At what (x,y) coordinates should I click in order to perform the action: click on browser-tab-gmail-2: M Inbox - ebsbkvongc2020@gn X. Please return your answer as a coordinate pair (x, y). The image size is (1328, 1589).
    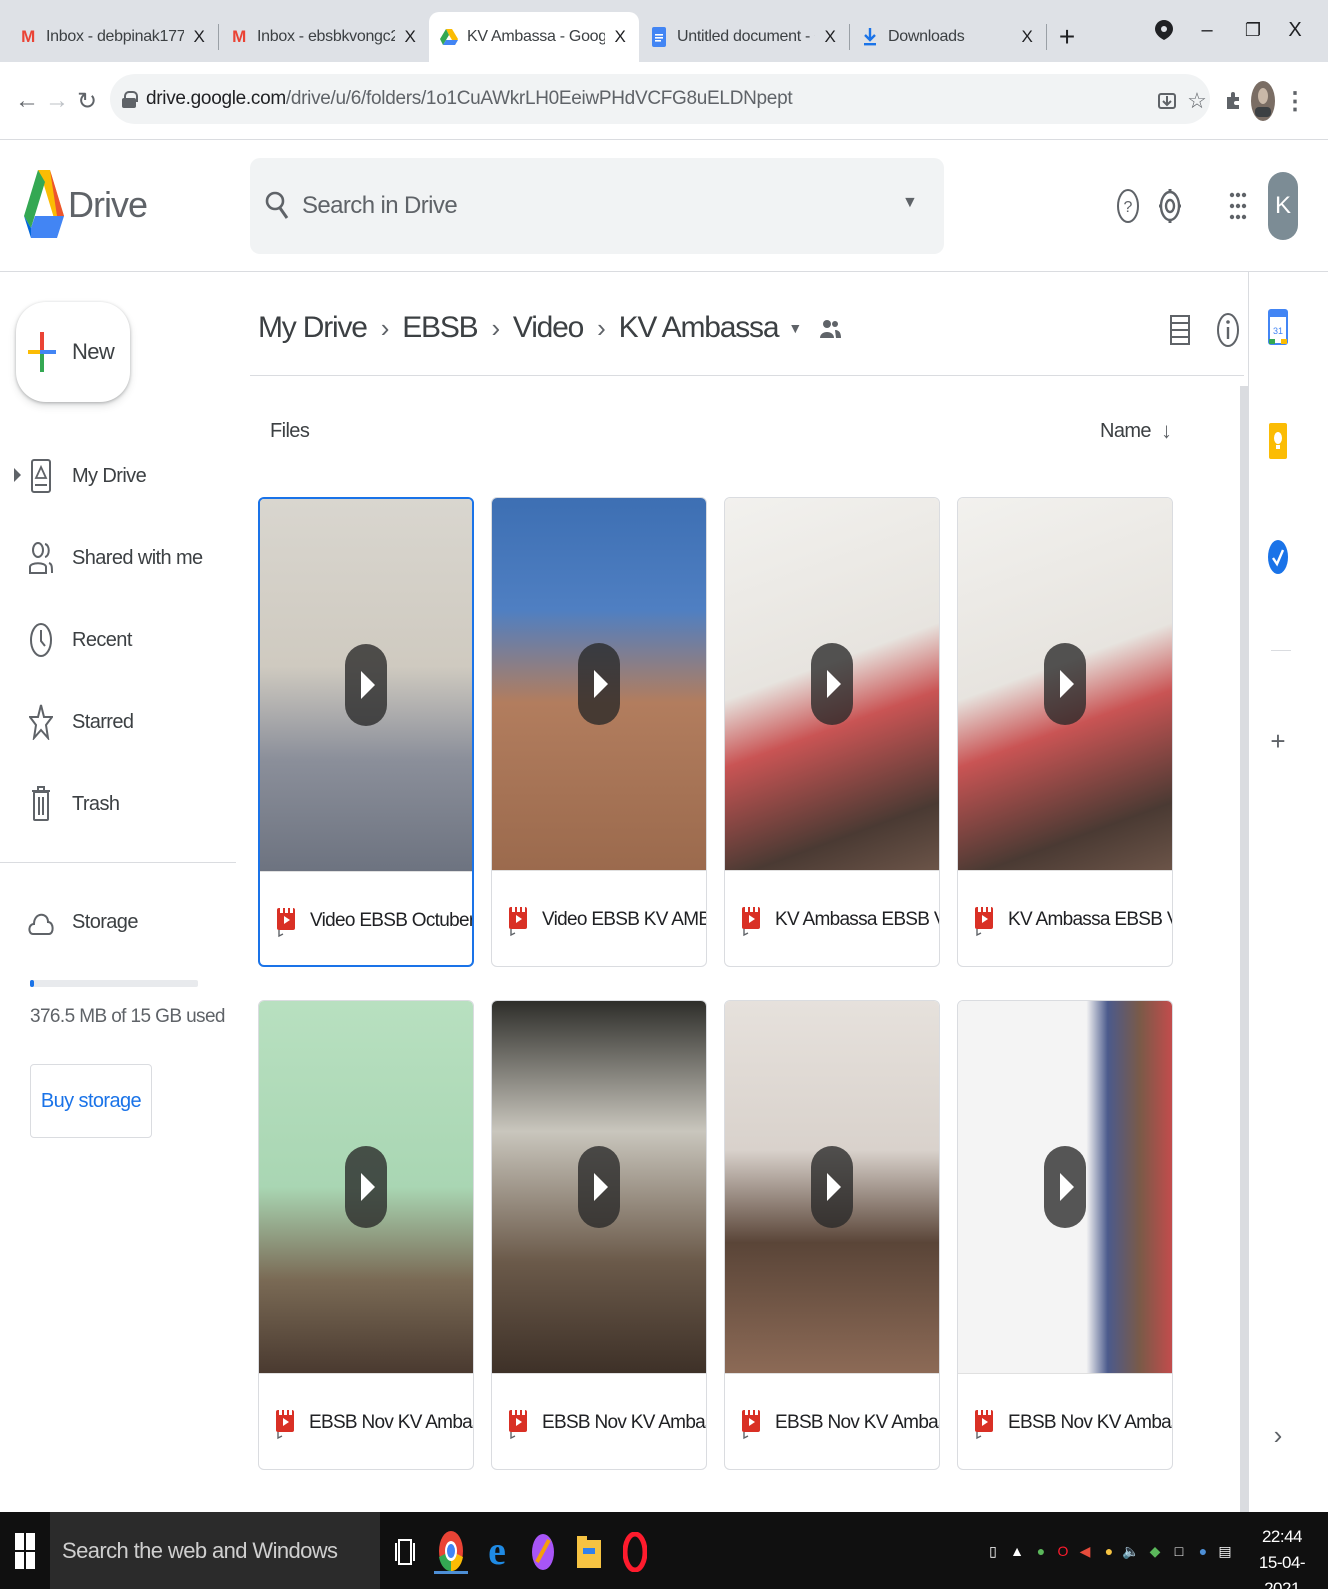
    Looking at the image, I should click on (324, 37).